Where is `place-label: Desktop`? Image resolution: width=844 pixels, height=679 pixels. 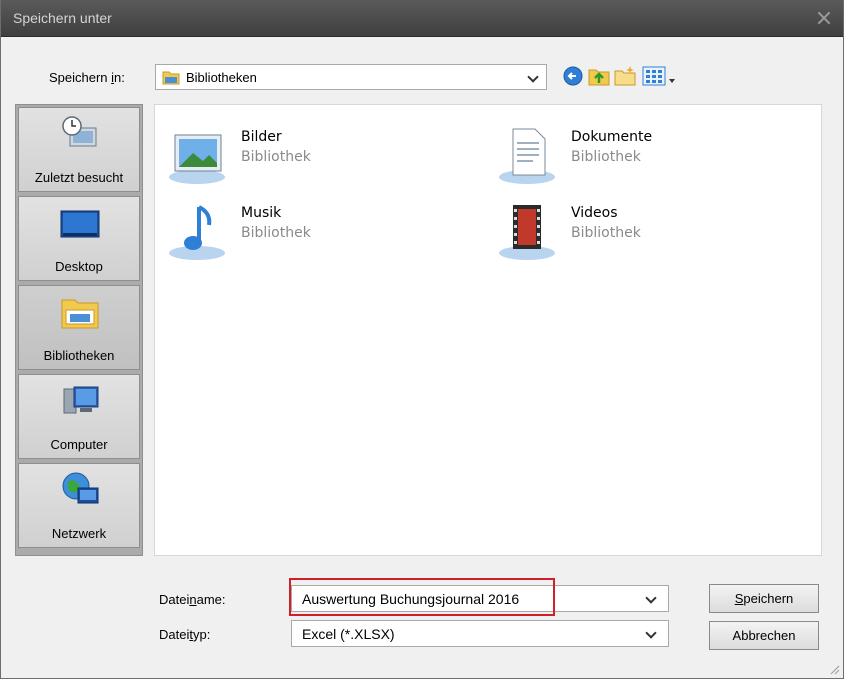
place-label: Desktop is located at coordinates (79, 266).